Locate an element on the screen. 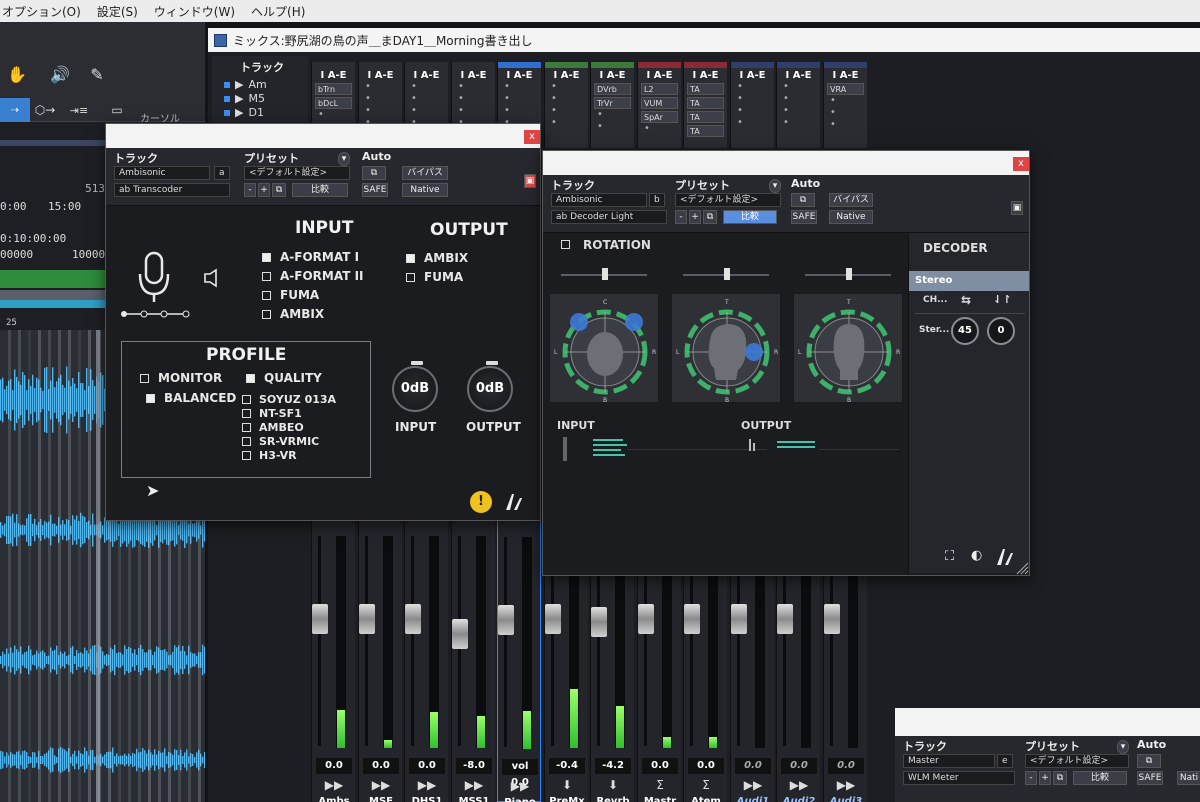 This screenshot has height=802, width=1200. mic-option-ambeo: AMBEO is located at coordinates (273, 427).